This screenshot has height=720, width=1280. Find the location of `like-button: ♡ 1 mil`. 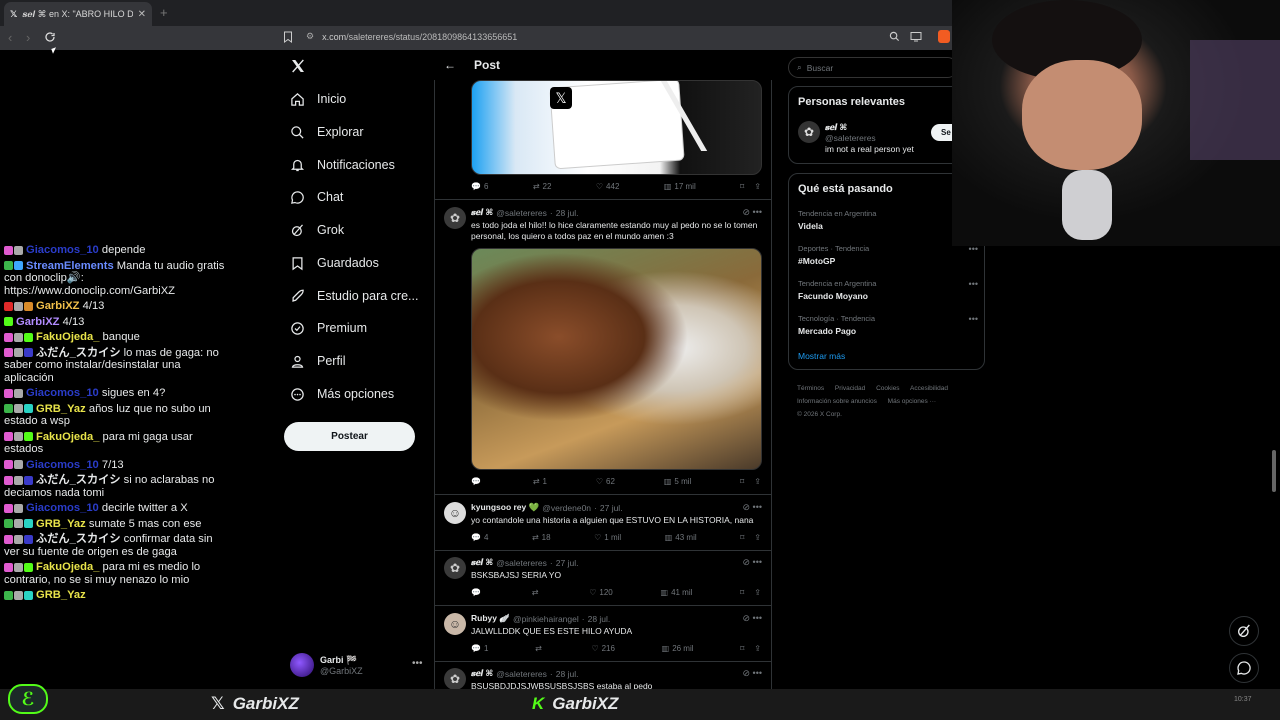

like-button: ♡ 1 mil is located at coordinates (607, 537).